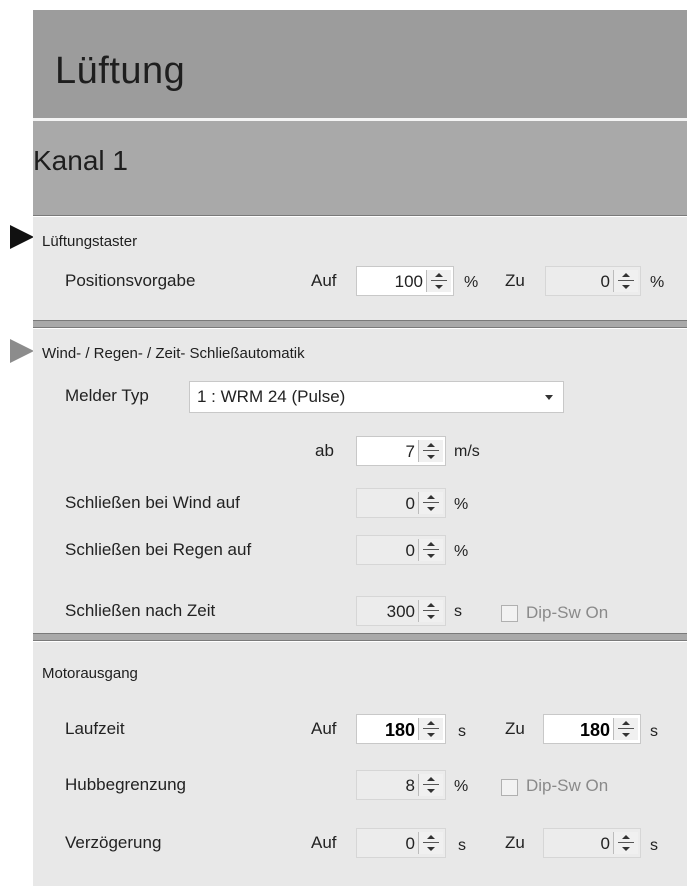  What do you see at coordinates (324, 450) in the screenshot?
I see `ab-label: ab` at bounding box center [324, 450].